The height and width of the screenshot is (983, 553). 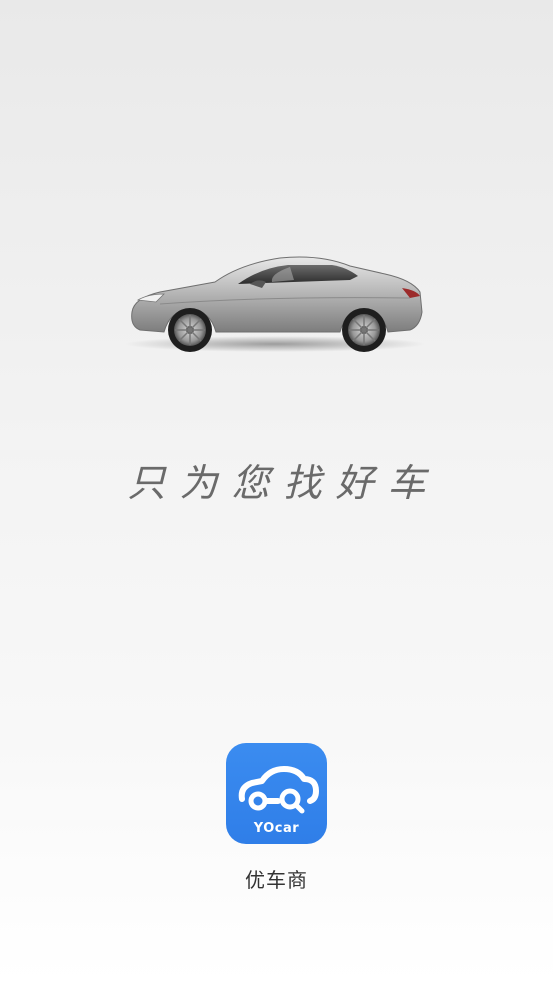 What do you see at coordinates (283, 483) in the screenshot?
I see `slogan-text: 只为您找好车` at bounding box center [283, 483].